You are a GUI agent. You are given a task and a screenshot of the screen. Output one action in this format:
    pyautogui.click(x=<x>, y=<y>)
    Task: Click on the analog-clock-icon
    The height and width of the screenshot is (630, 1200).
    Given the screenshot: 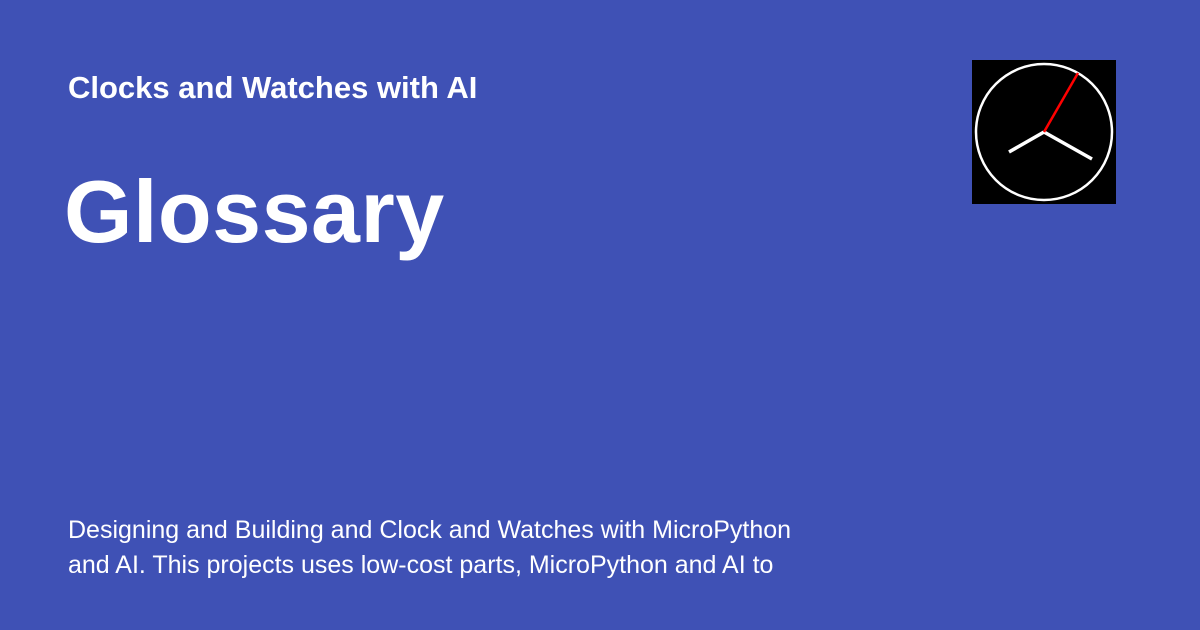 What is the action you would take?
    pyautogui.click(x=1044, y=132)
    